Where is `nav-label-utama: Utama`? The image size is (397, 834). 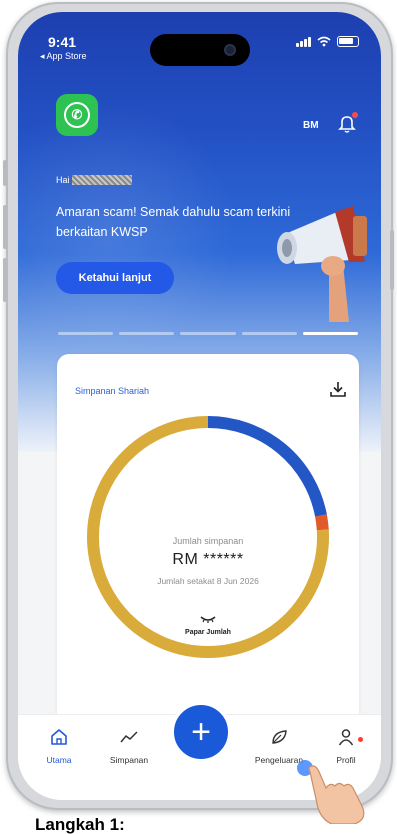
nav-label-utama: Utama is located at coordinates (59, 760).